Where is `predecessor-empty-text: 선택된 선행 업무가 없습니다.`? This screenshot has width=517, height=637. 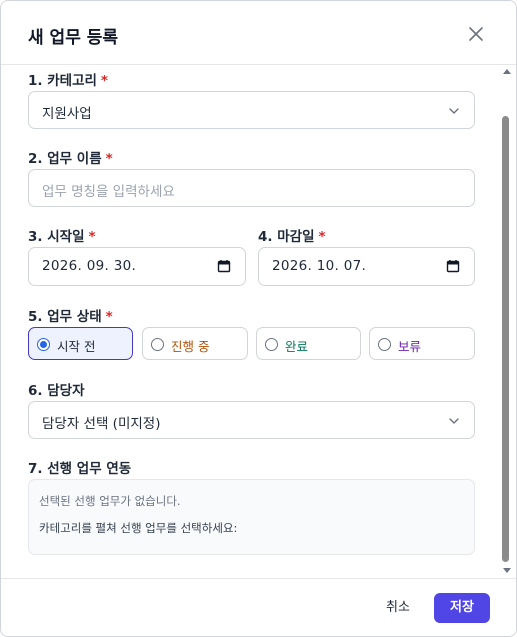 predecessor-empty-text: 선택된 선행 업무가 없습니다. is located at coordinates (110, 501).